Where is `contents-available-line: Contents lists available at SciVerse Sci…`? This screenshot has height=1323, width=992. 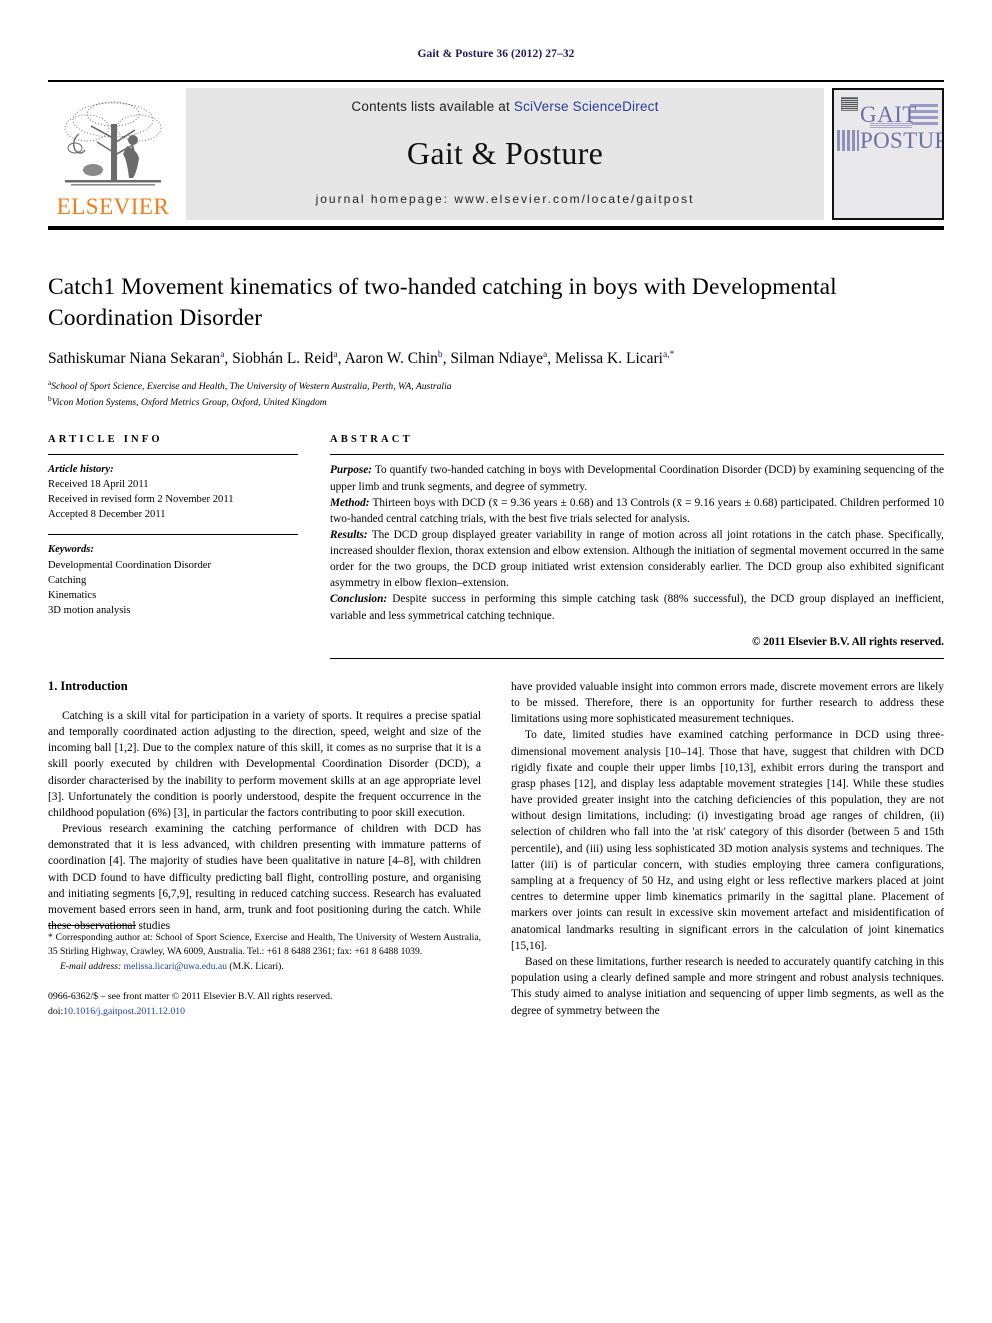 contents-available-line: Contents lists available at SciVerse Sci… is located at coordinates (504, 106).